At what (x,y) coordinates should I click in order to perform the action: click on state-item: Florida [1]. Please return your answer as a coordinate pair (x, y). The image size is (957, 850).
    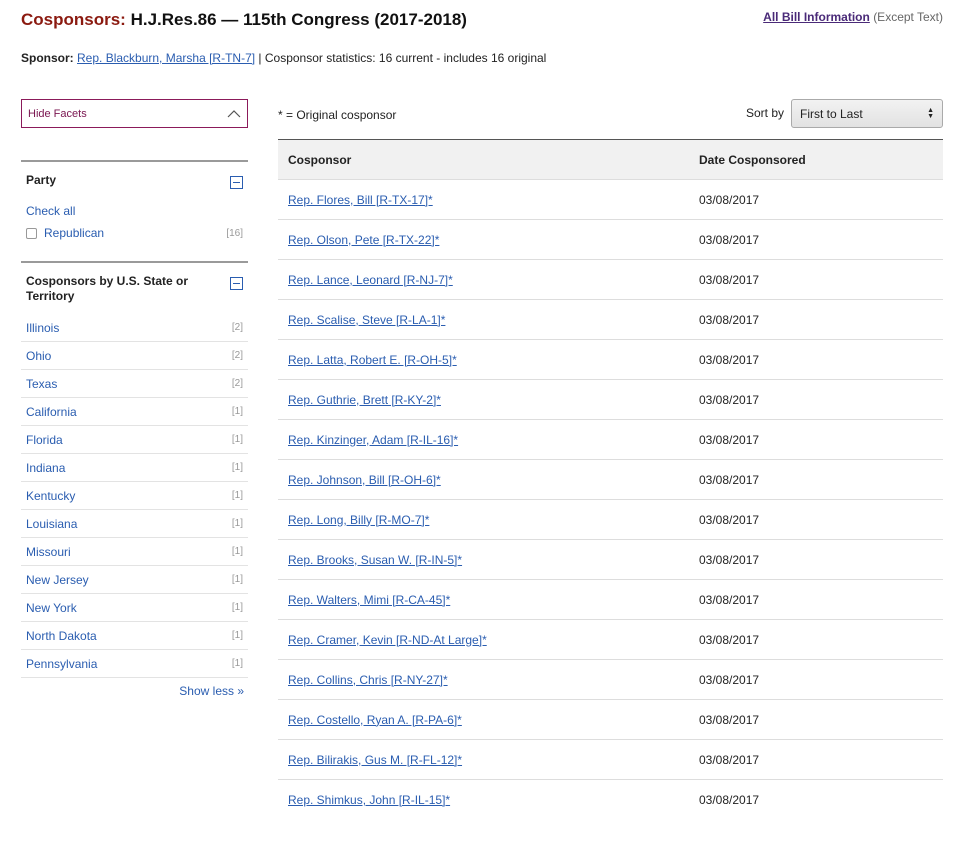
    Looking at the image, I should click on (134, 440).